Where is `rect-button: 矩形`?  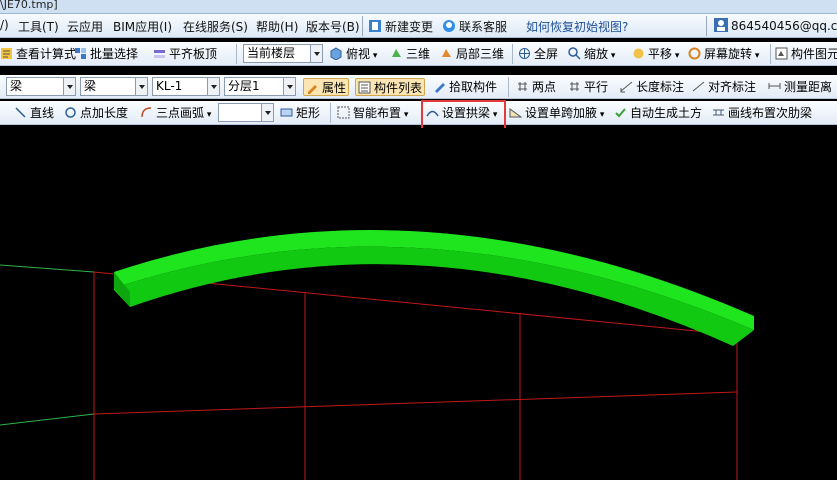
rect-button: 矩形 is located at coordinates (300, 113).